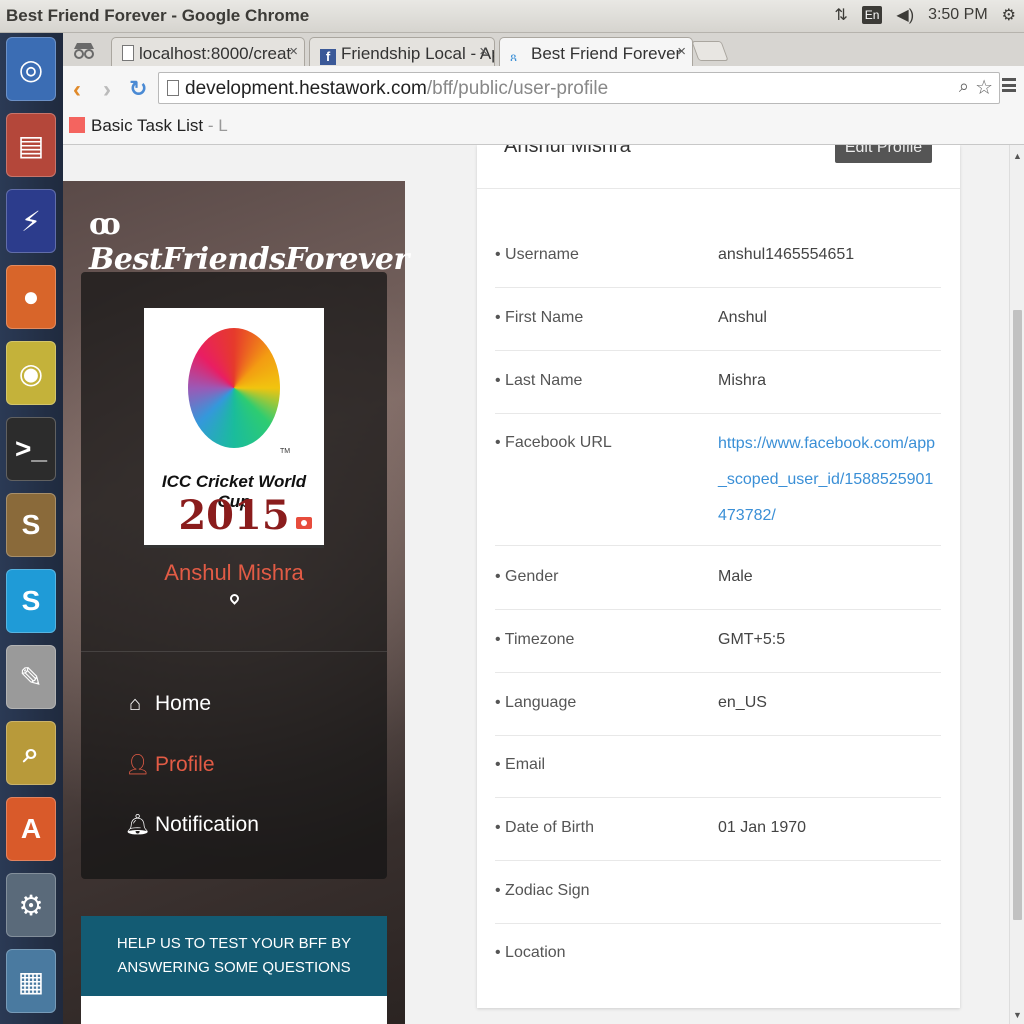  I want to click on field-value: 01 Jan 1970, so click(762, 827).